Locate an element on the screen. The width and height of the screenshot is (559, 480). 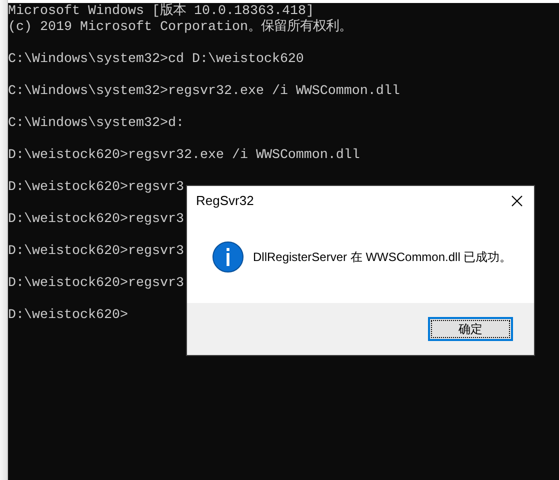
info-icon is located at coordinates (228, 256).